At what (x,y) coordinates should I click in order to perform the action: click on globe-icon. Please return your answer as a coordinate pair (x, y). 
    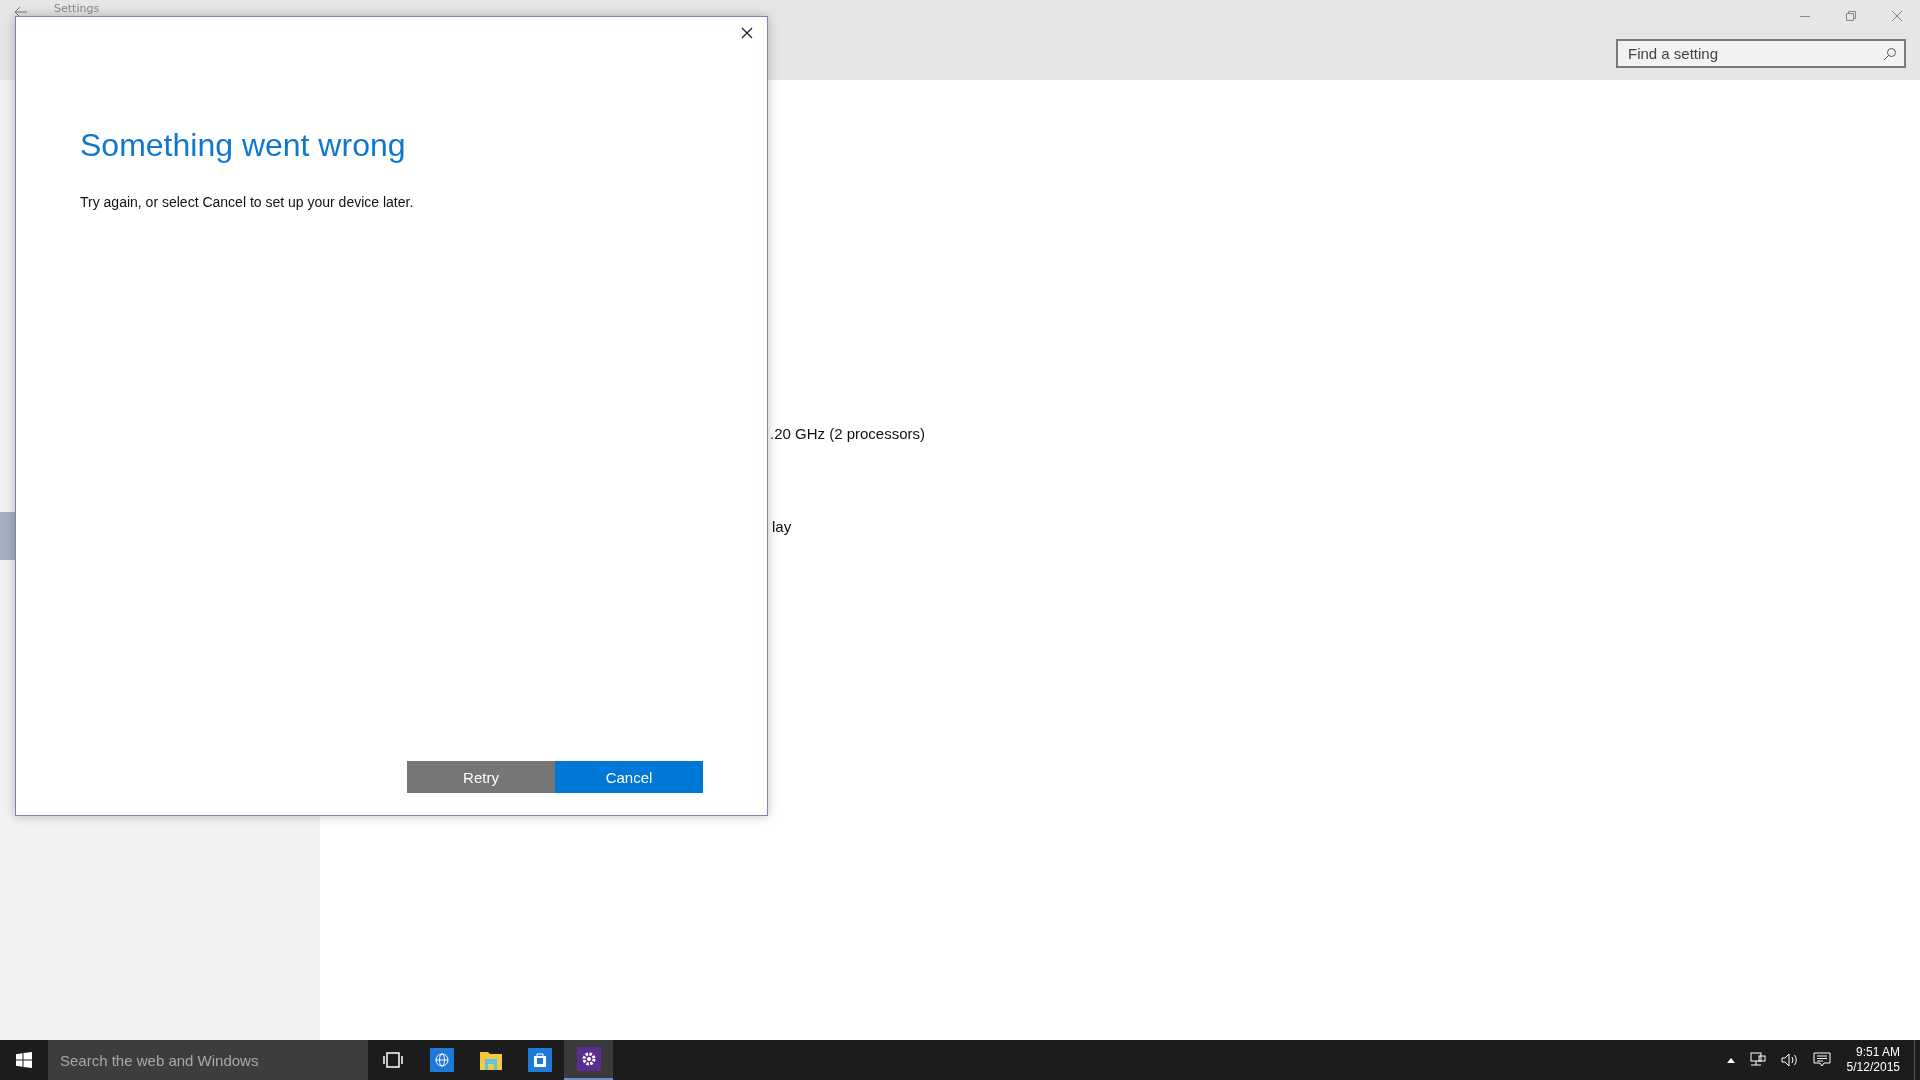
    Looking at the image, I should click on (441, 1060).